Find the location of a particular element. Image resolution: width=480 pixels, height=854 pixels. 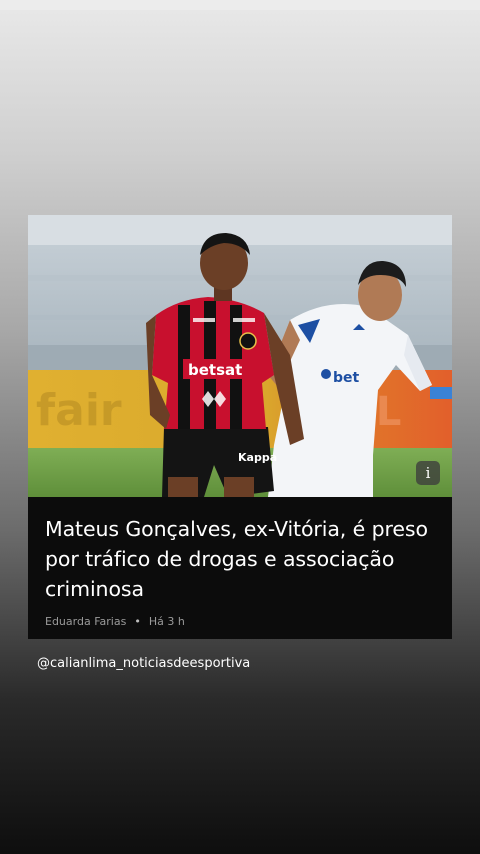

info-icon: i is located at coordinates (428, 473).